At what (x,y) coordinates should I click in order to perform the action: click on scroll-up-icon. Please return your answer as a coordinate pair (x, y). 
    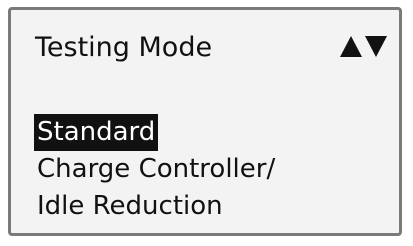
    Looking at the image, I should click on (351, 46).